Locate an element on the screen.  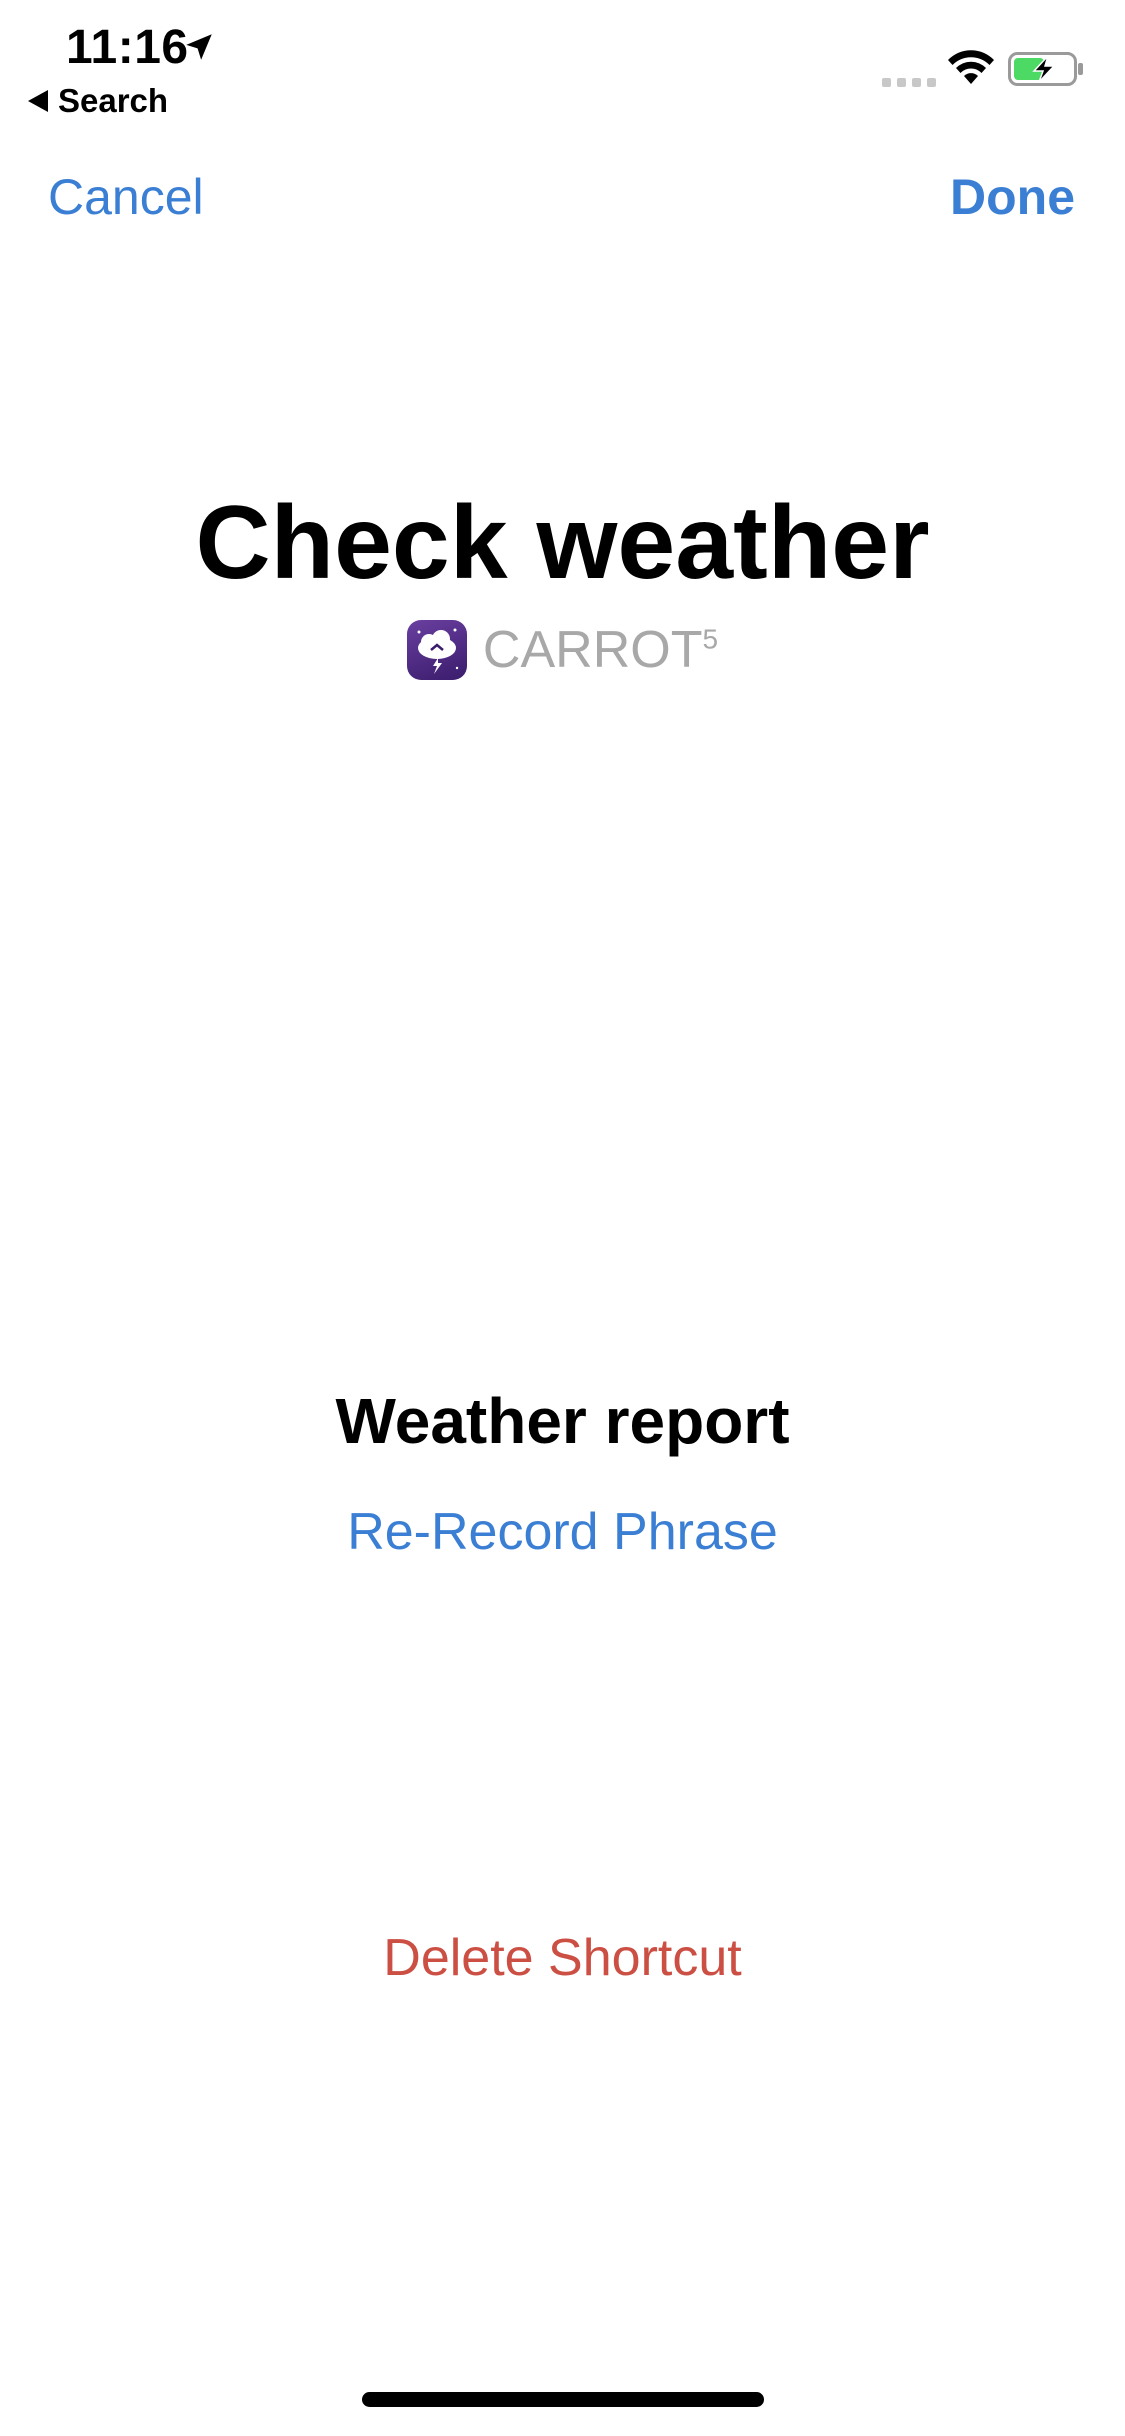
recorded-phrase: Weather report is located at coordinates (562, 1421).